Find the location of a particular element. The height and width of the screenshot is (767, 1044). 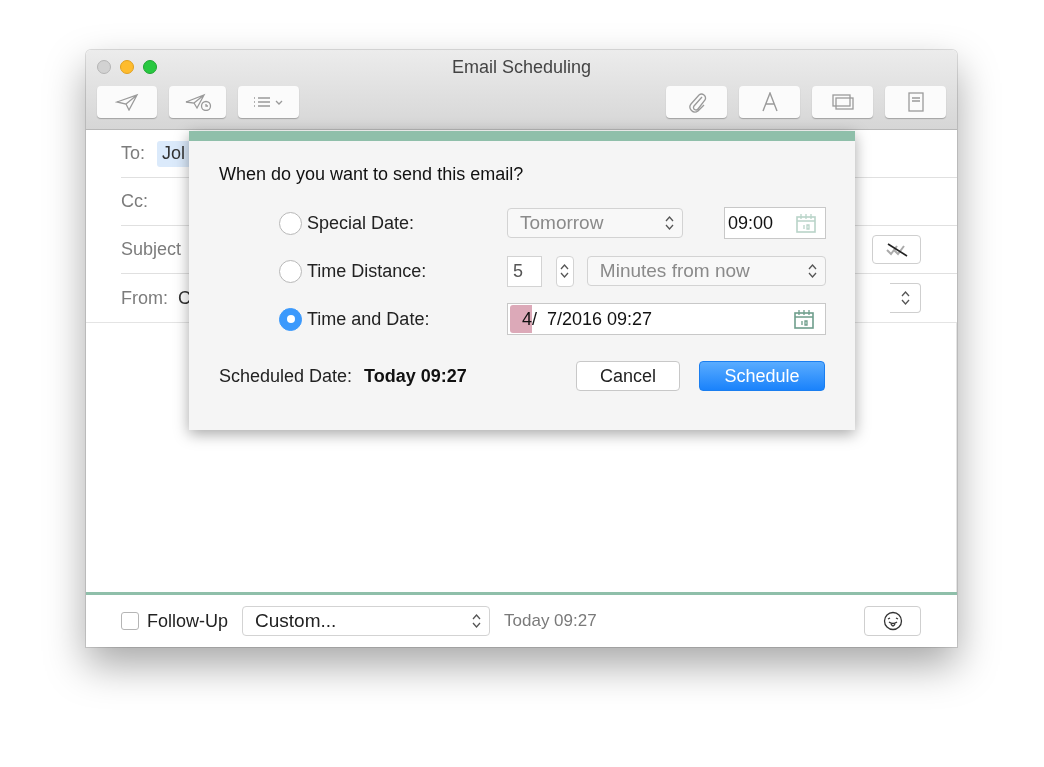

field-label: Subject is located at coordinates (151, 249).